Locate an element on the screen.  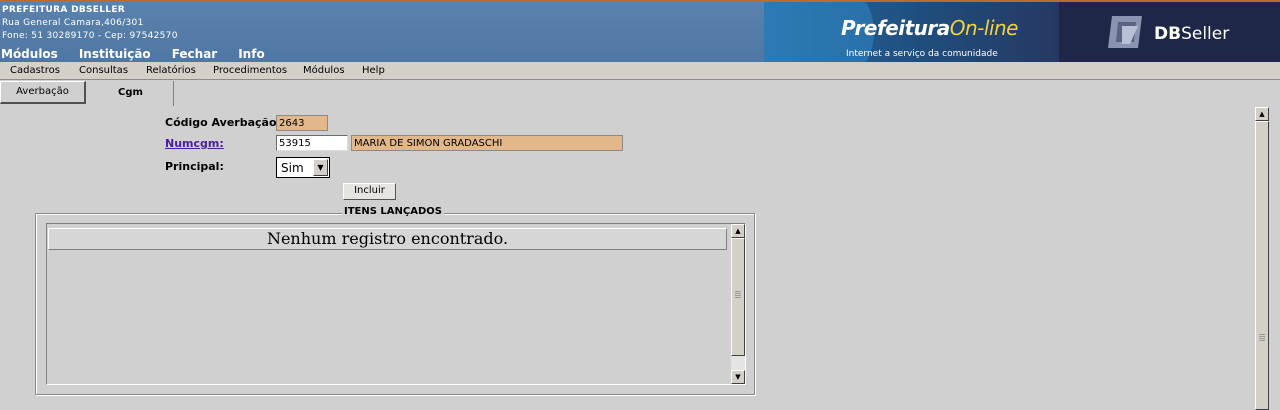
codigo-averbacao-field: 2643 is located at coordinates (302, 123).